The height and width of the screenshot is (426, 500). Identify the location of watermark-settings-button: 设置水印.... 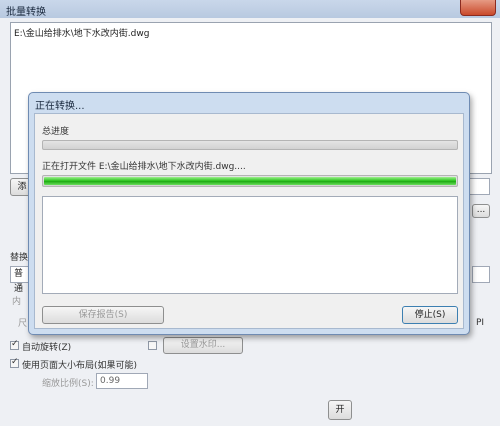
(203, 345).